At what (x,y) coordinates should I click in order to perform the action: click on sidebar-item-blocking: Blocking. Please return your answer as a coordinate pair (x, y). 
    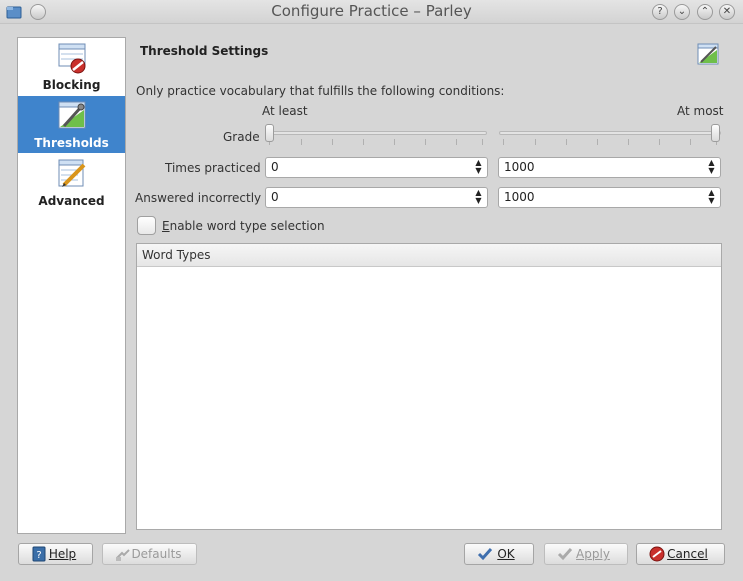
    Looking at the image, I should click on (71, 66).